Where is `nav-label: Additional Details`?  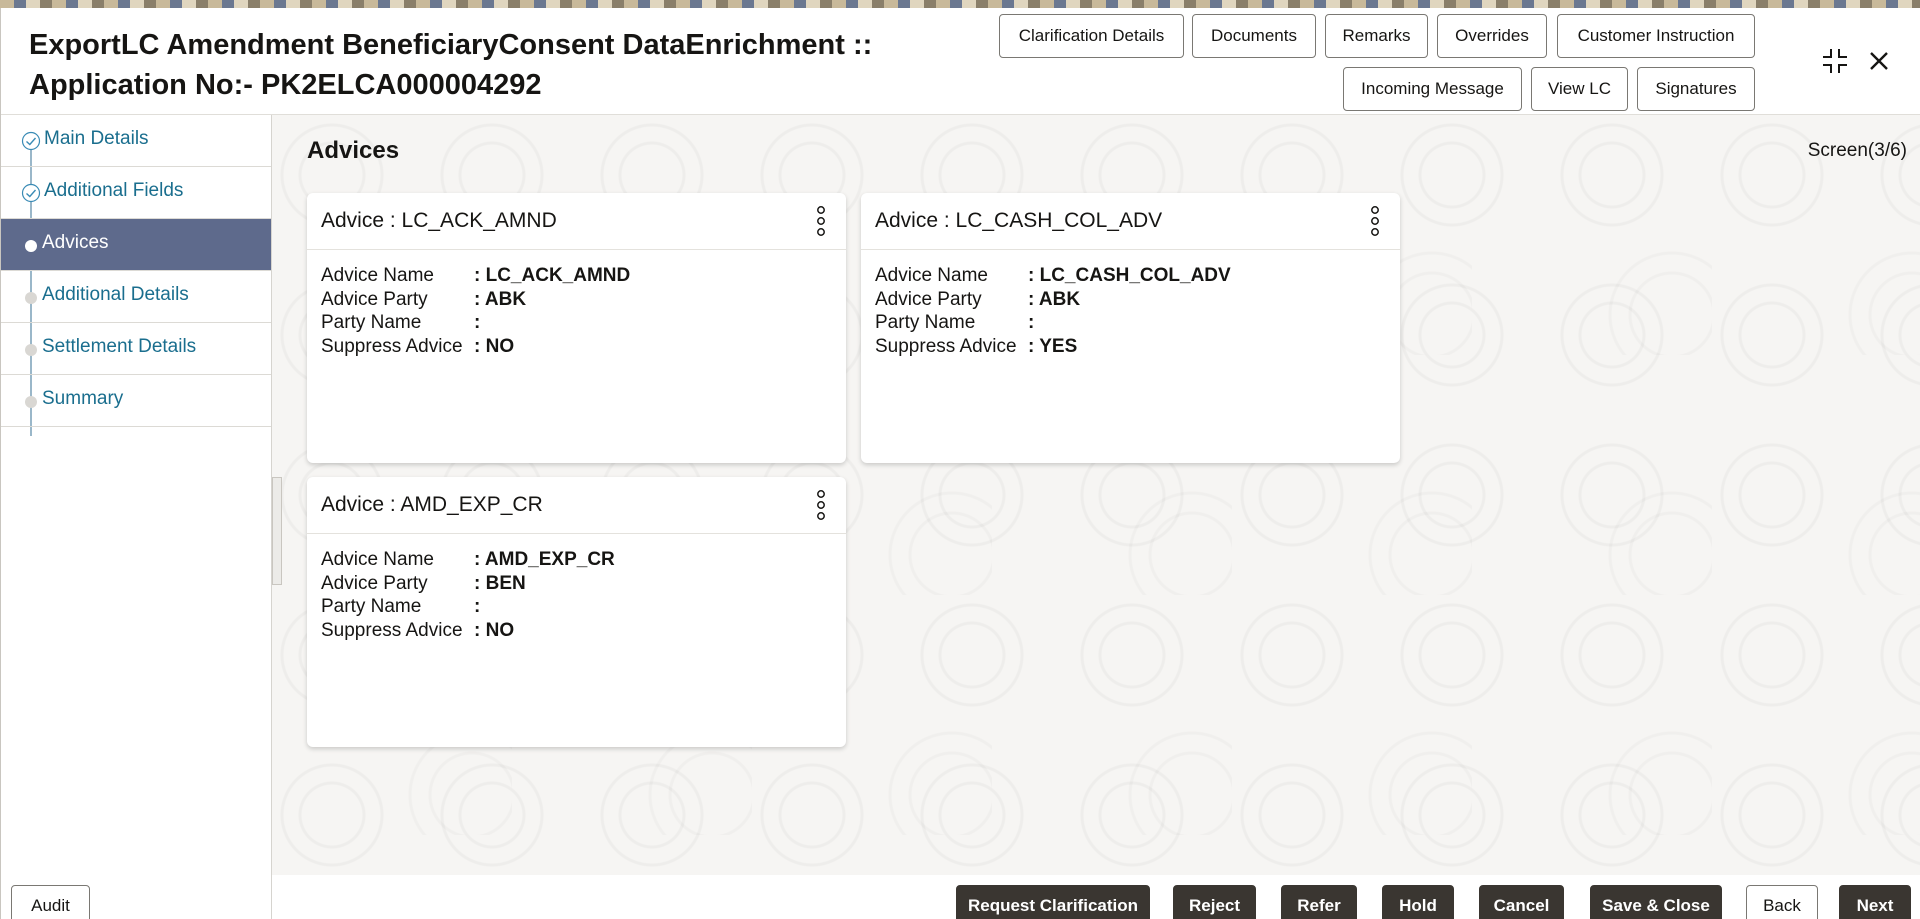 nav-label: Additional Details is located at coordinates (115, 294).